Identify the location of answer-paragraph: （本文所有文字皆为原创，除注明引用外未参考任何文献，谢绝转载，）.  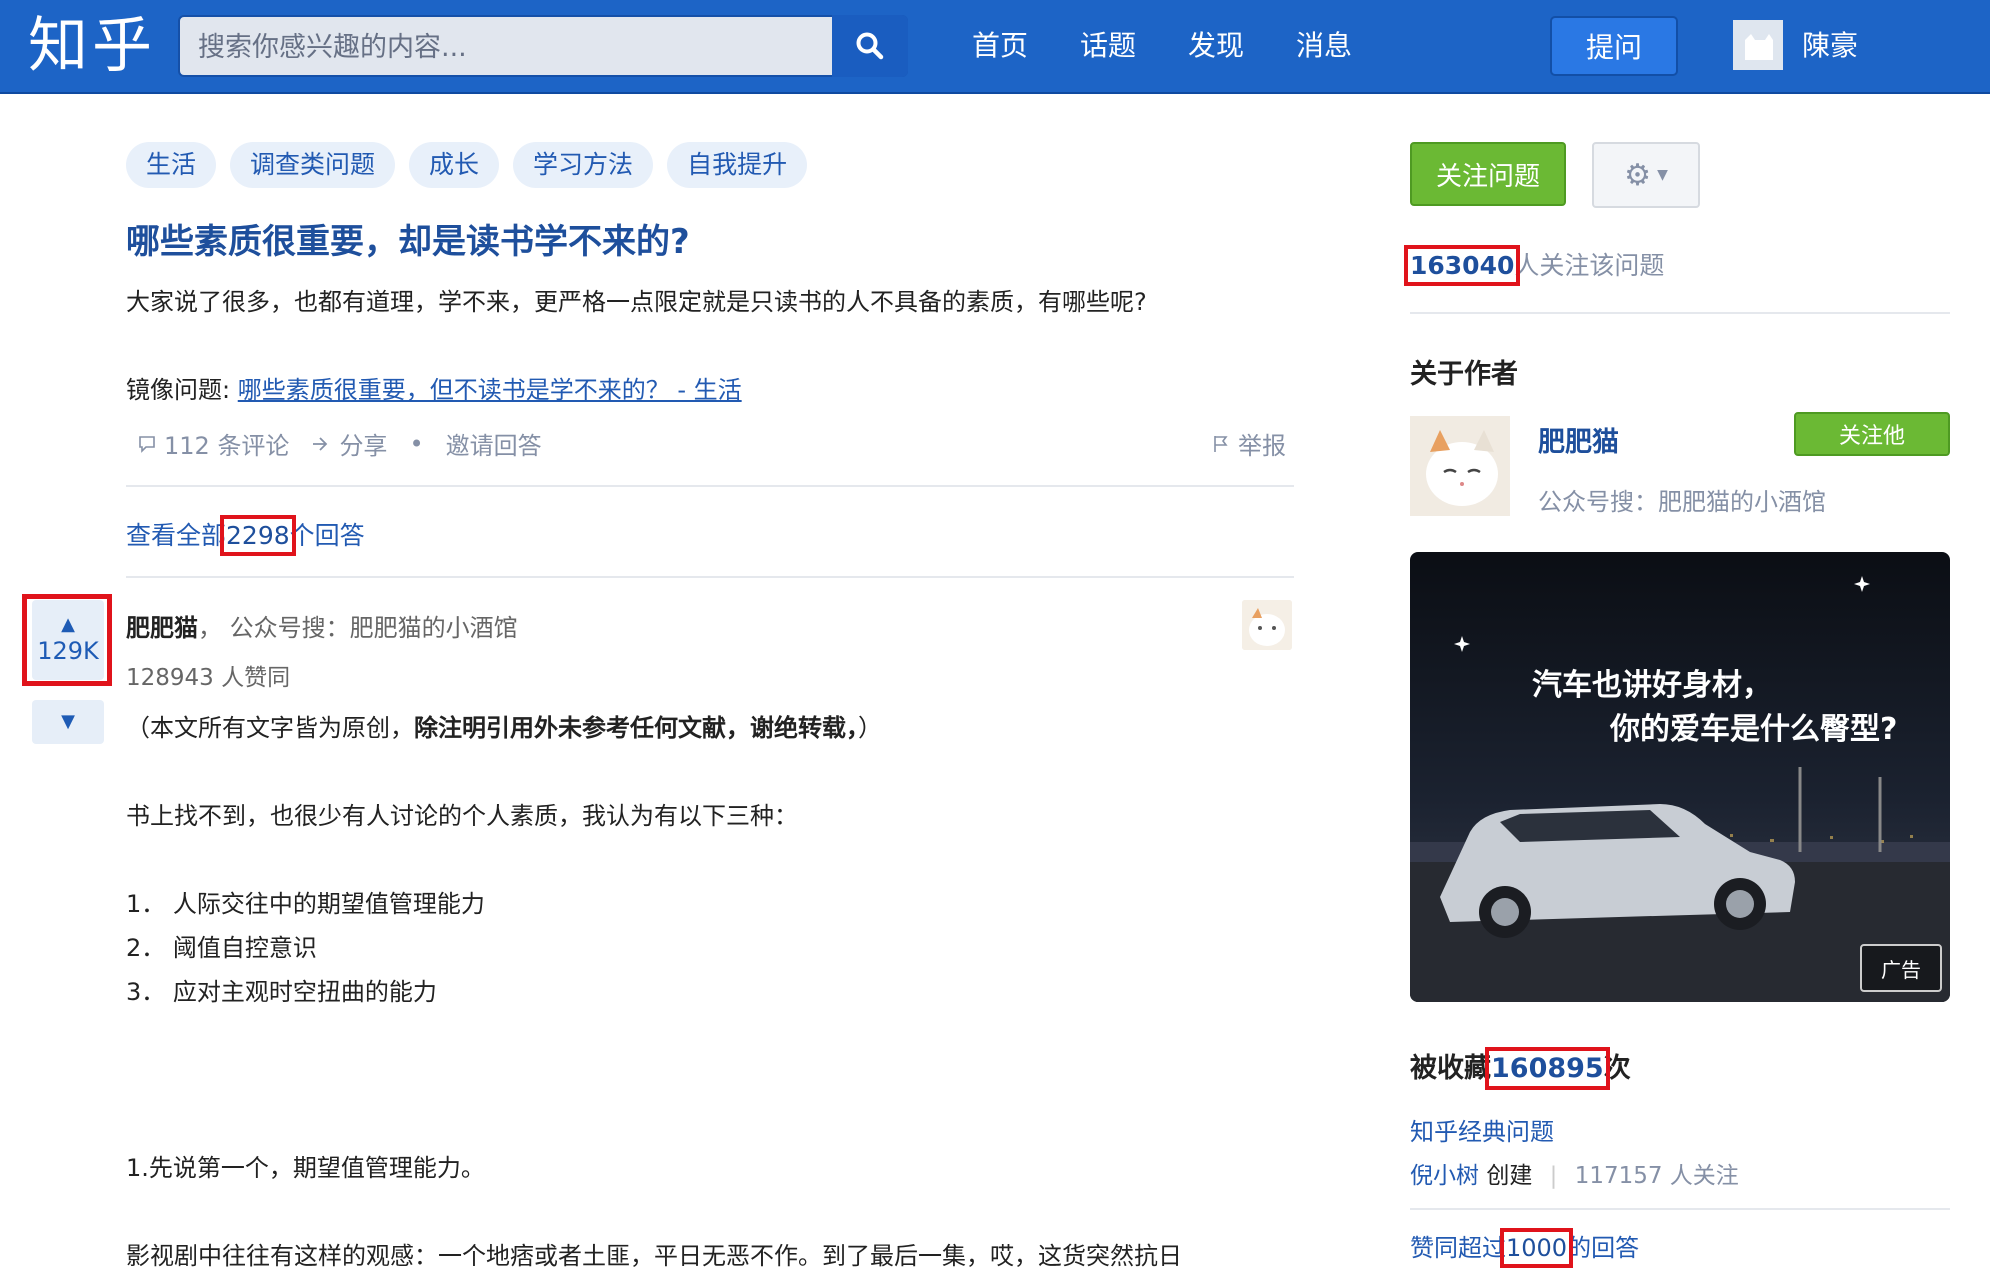
(504, 725).